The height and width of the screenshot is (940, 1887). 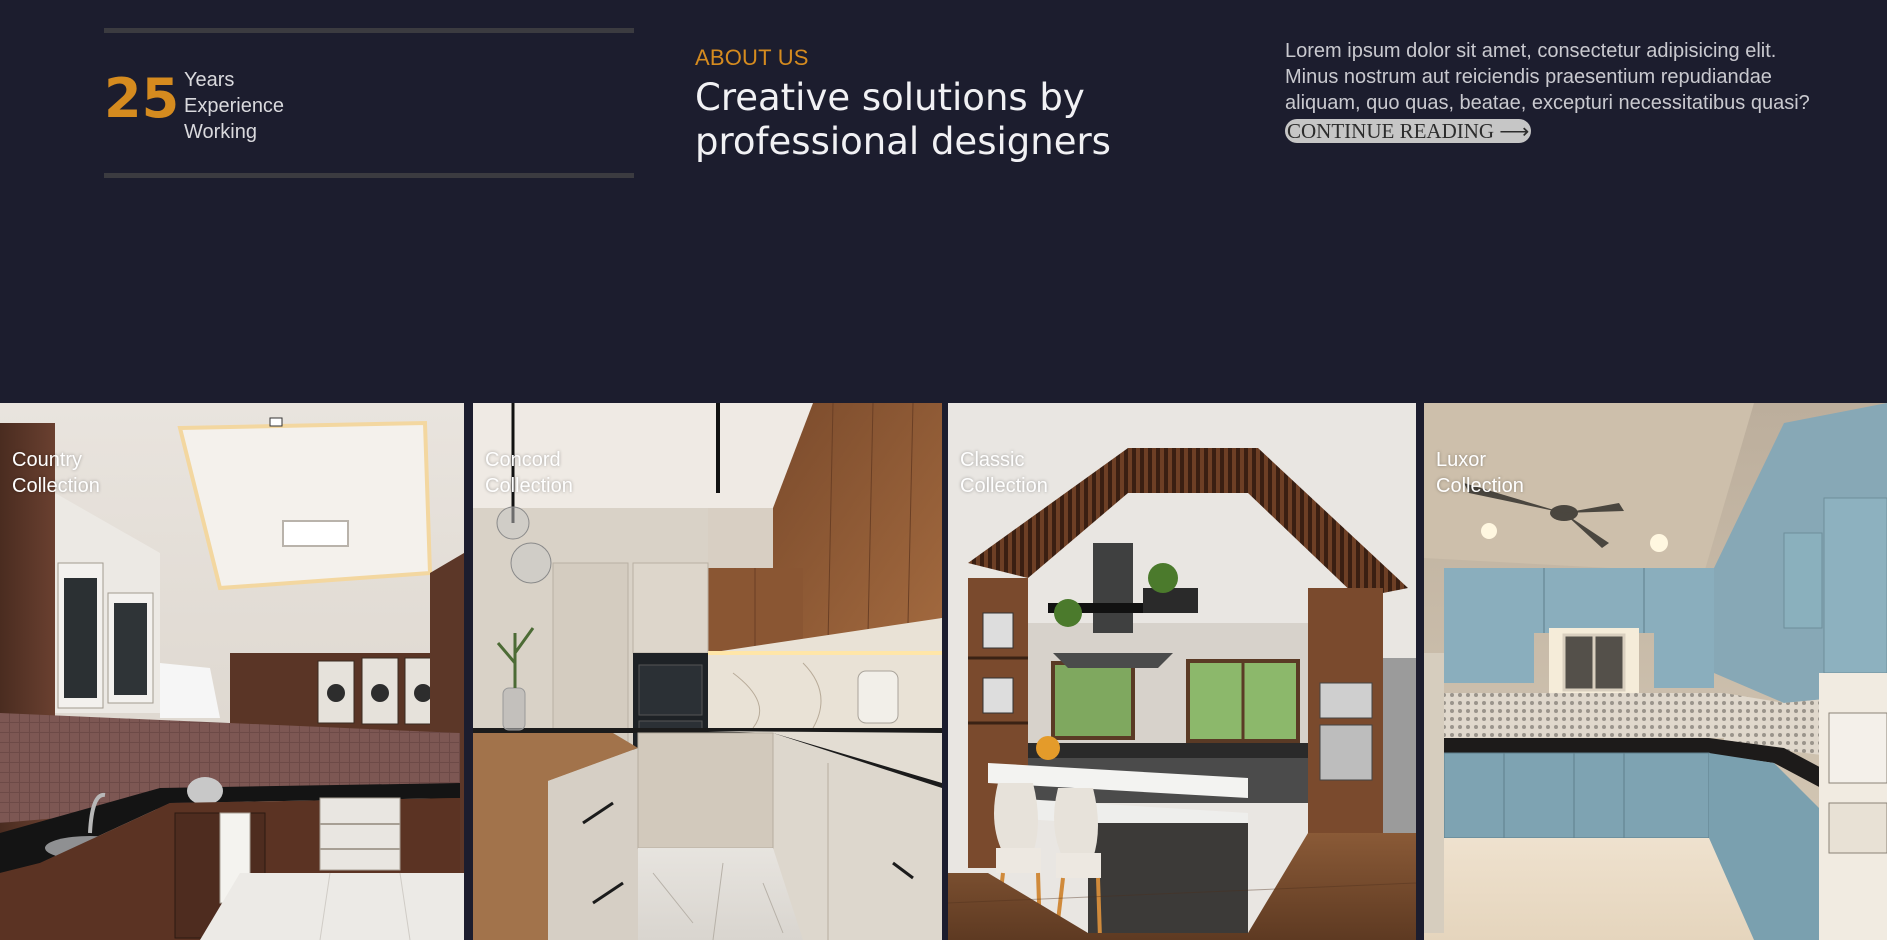 I want to click on years-label-line: Years, so click(x=209, y=80).